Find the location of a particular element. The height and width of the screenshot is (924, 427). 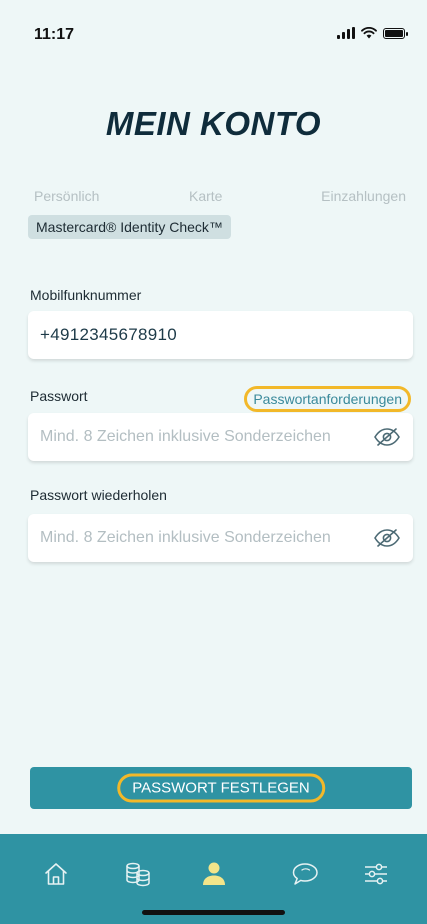

nav-home is located at coordinates (56, 874).